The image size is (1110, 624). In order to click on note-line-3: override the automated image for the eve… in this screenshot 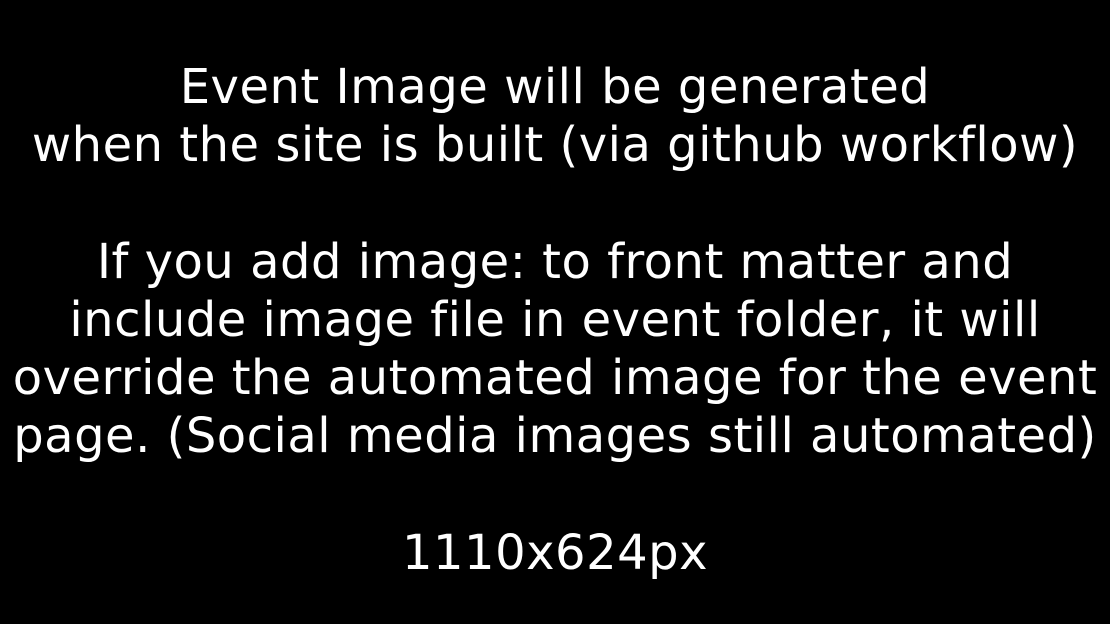, I will do `click(555, 378)`.